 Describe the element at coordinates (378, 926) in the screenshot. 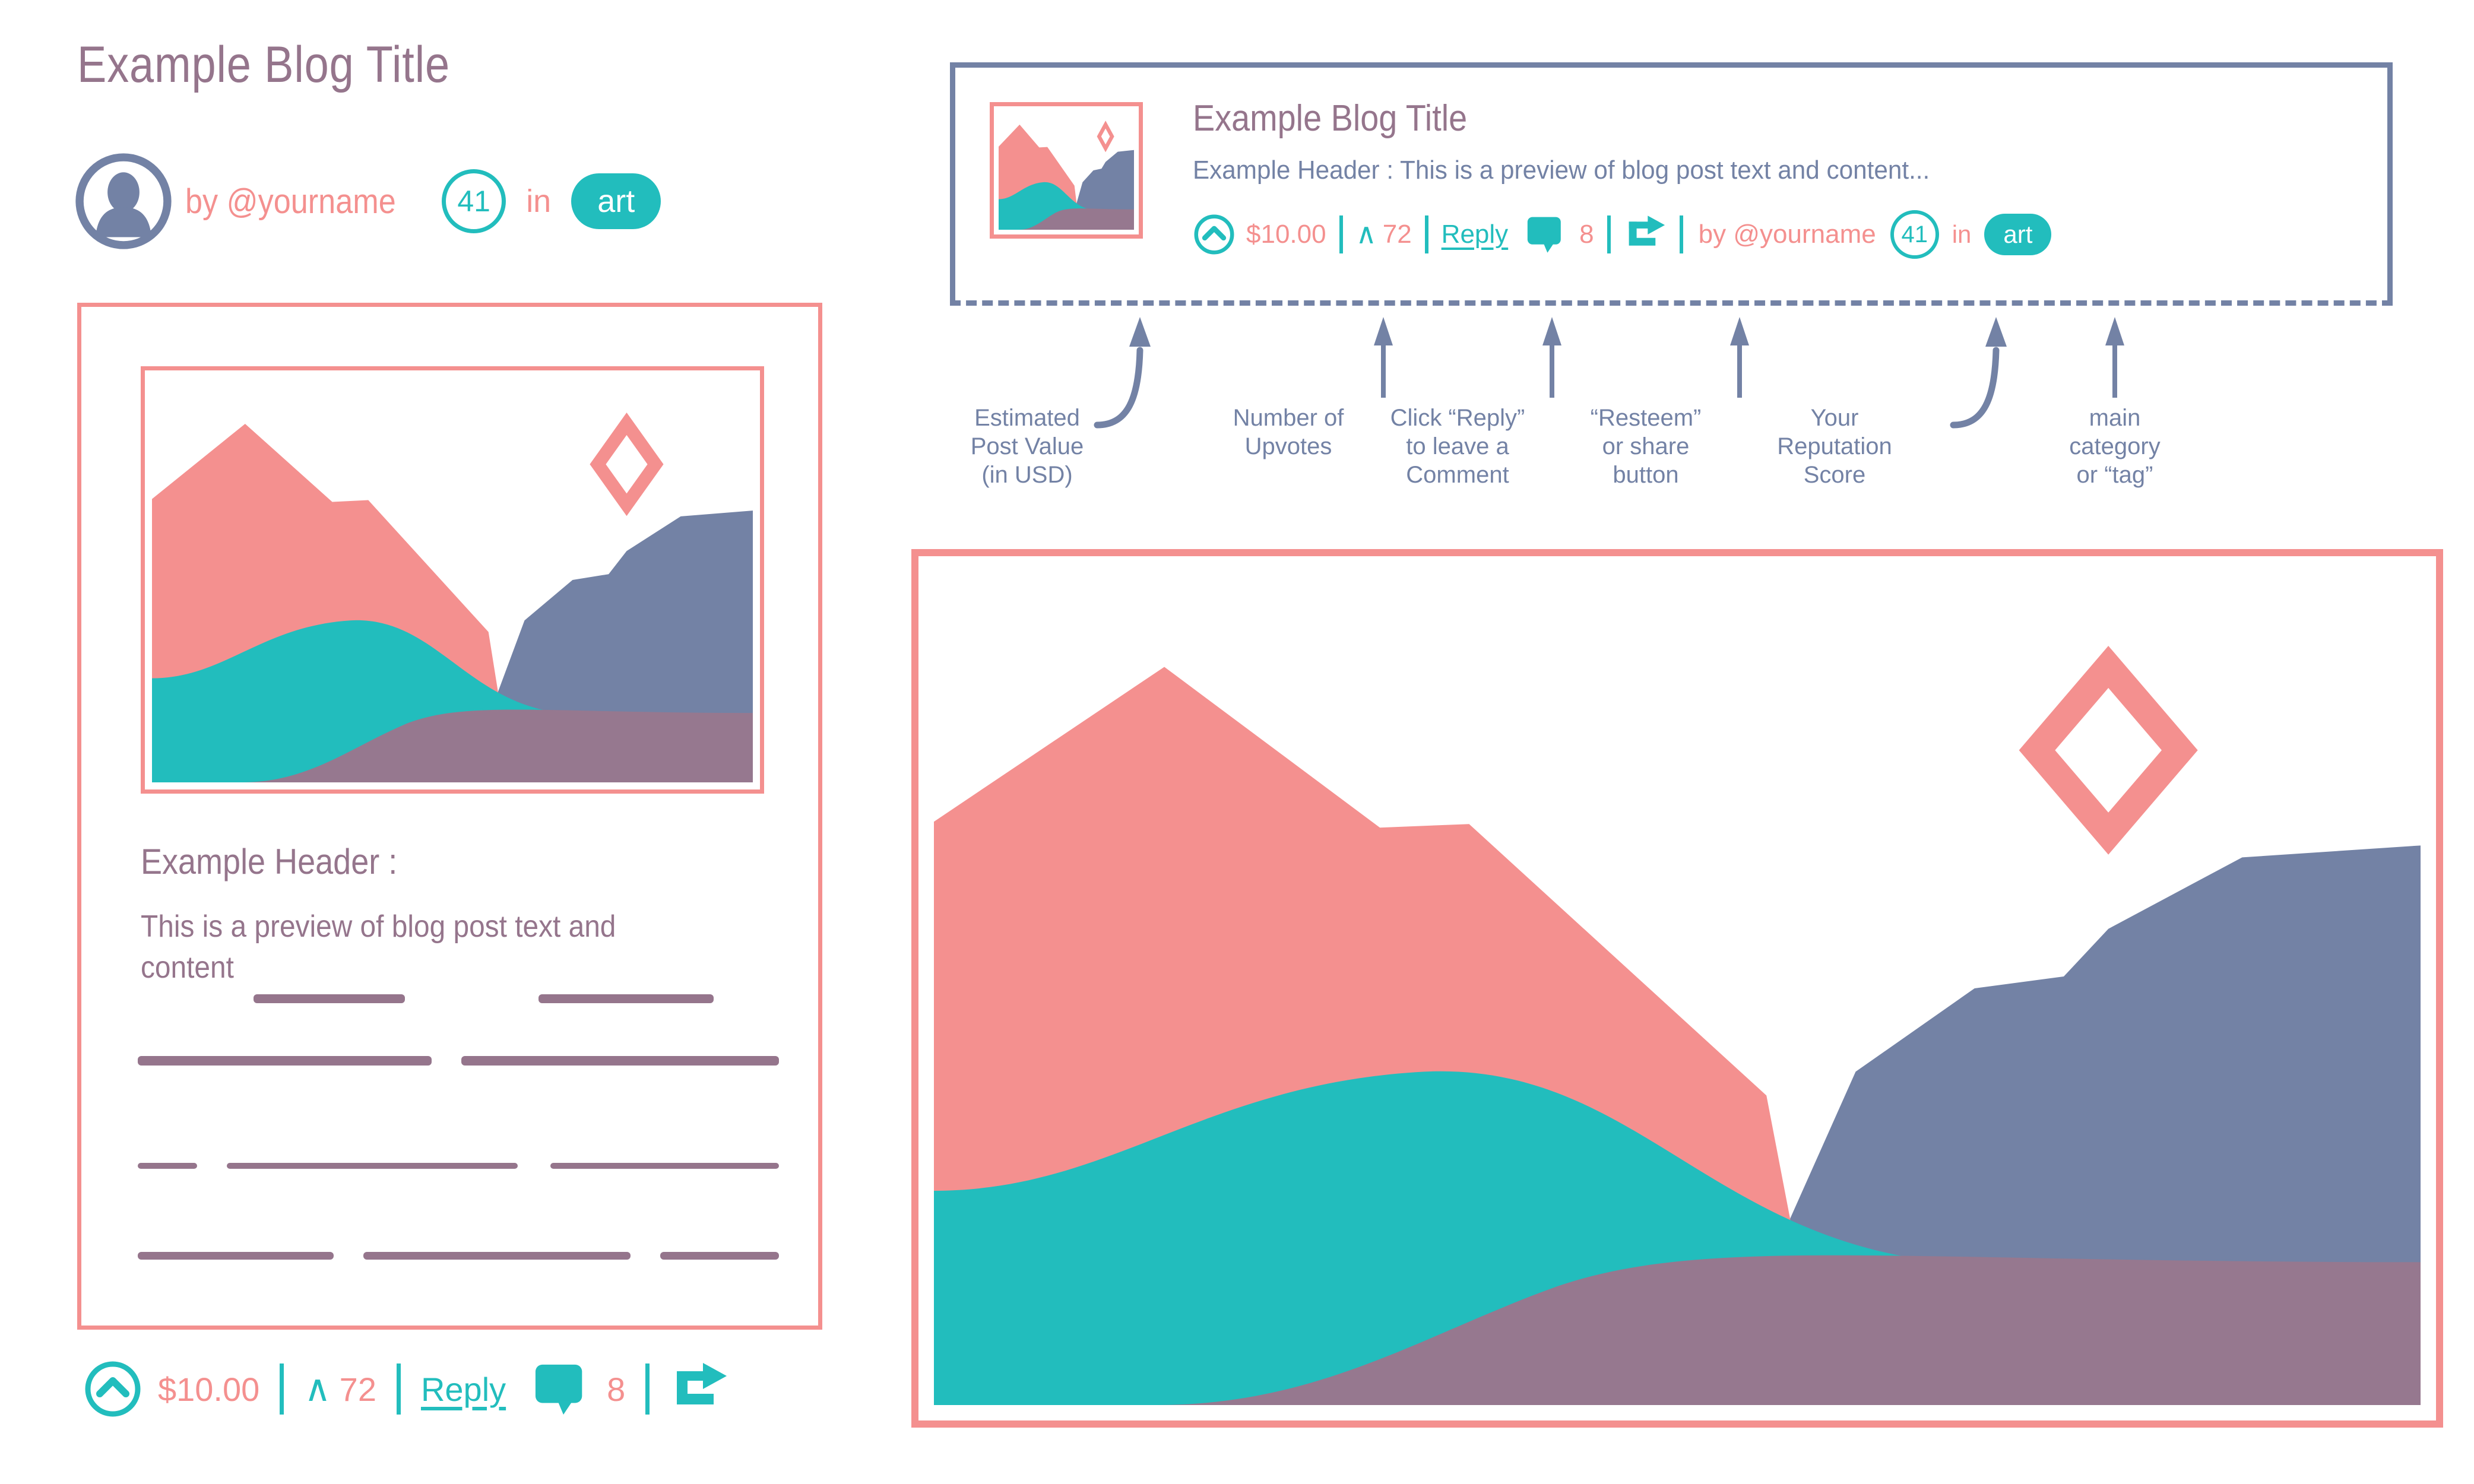

I see `post-body-line-1: This is a preview of blog post text and` at that location.